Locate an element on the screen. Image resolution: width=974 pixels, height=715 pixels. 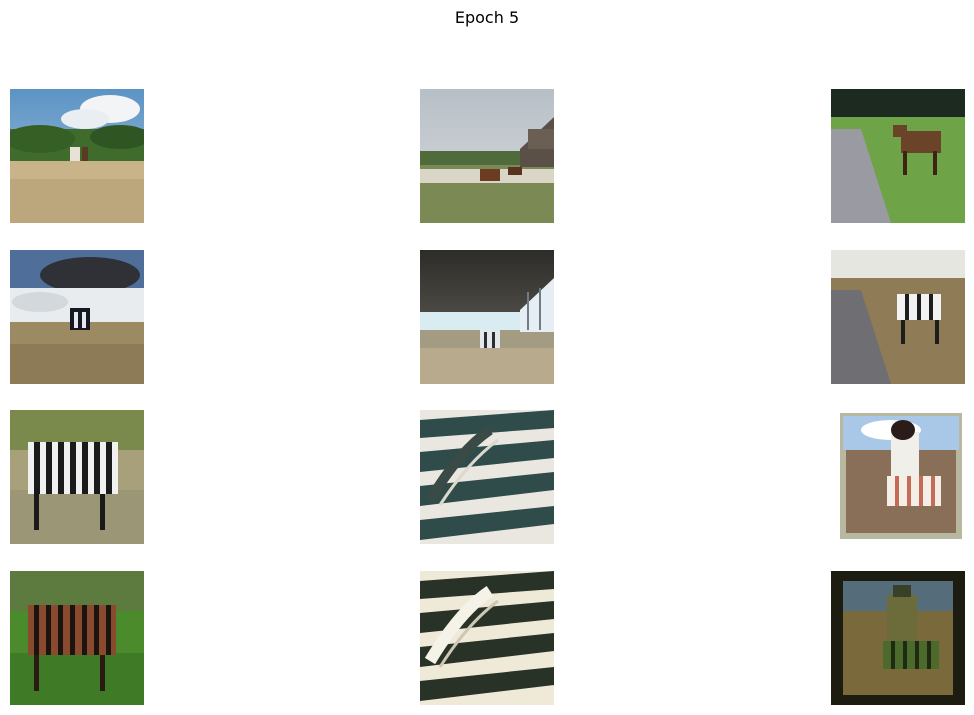
image-zebra-with-person-real is located at coordinates (898, 477).